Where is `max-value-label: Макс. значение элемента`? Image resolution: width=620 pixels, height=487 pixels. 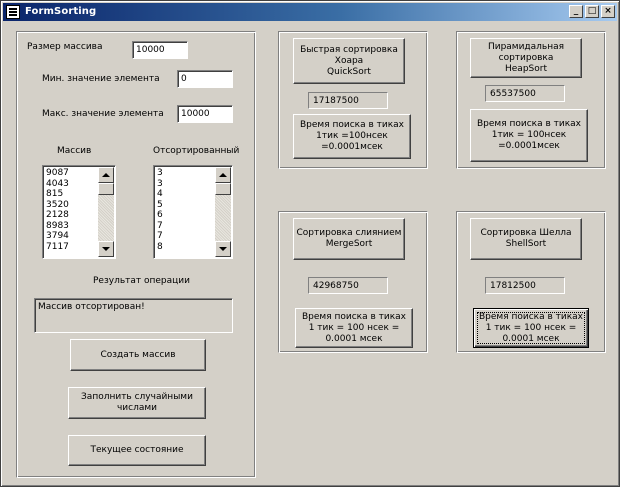
max-value-label: Макс. значение элемента is located at coordinates (103, 114).